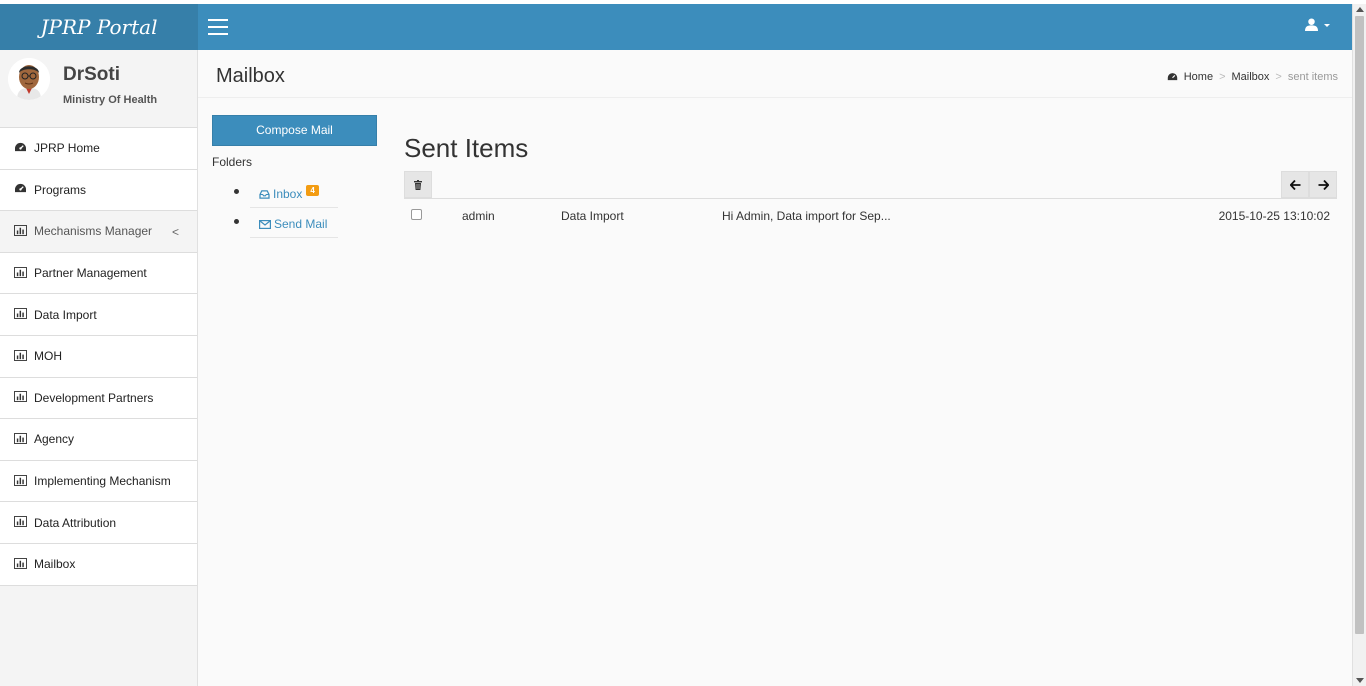 The width and height of the screenshot is (1366, 686). What do you see at coordinates (1311, 24) in the screenshot?
I see `user-icon` at bounding box center [1311, 24].